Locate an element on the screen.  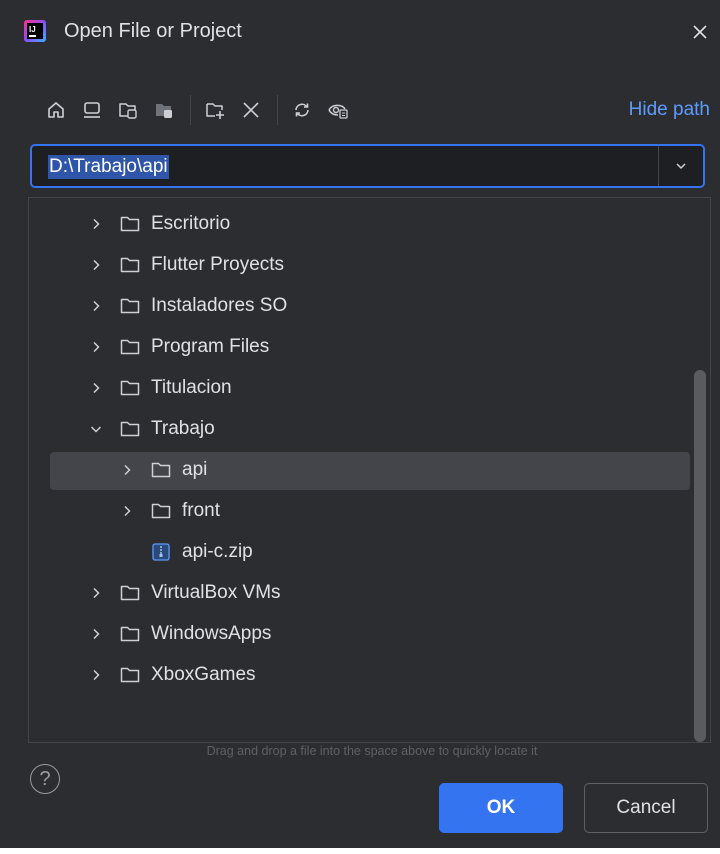
hide-path-link: Hide path is located at coordinates (669, 110).